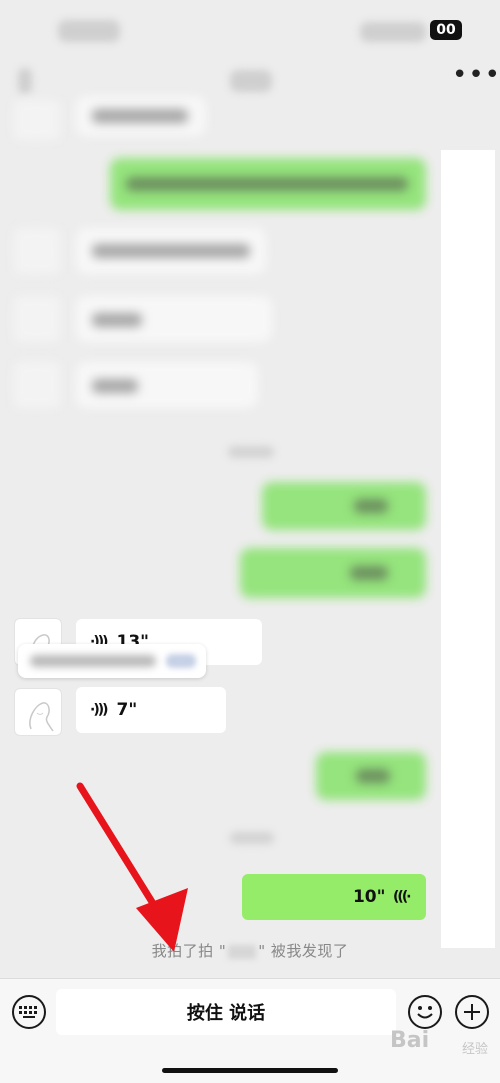 The image size is (500, 1083). I want to click on status-time, so click(89, 31).